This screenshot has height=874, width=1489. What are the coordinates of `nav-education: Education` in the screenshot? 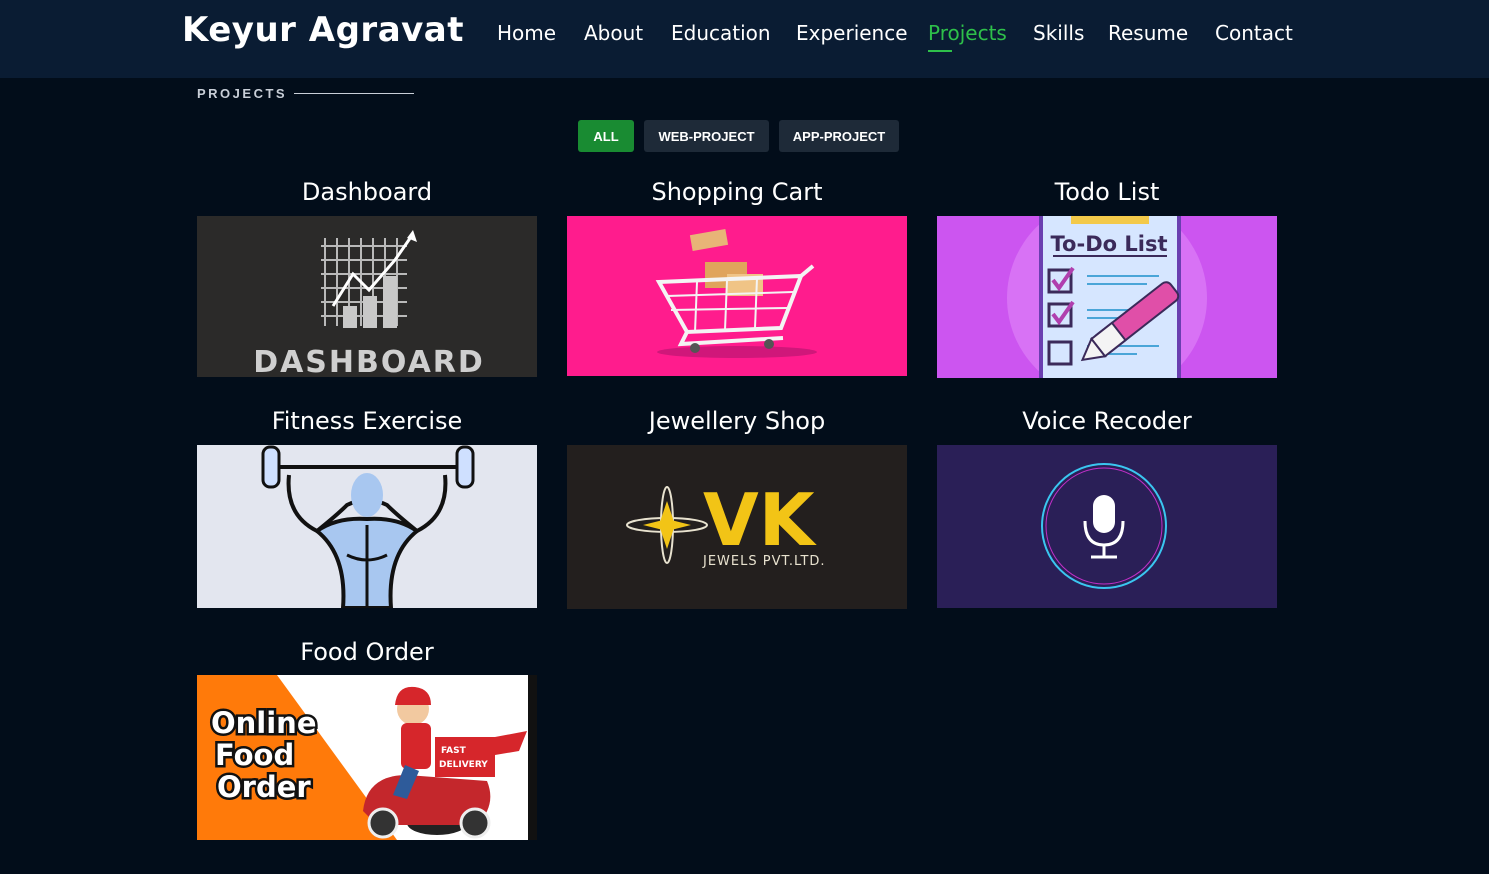 It's located at (721, 33).